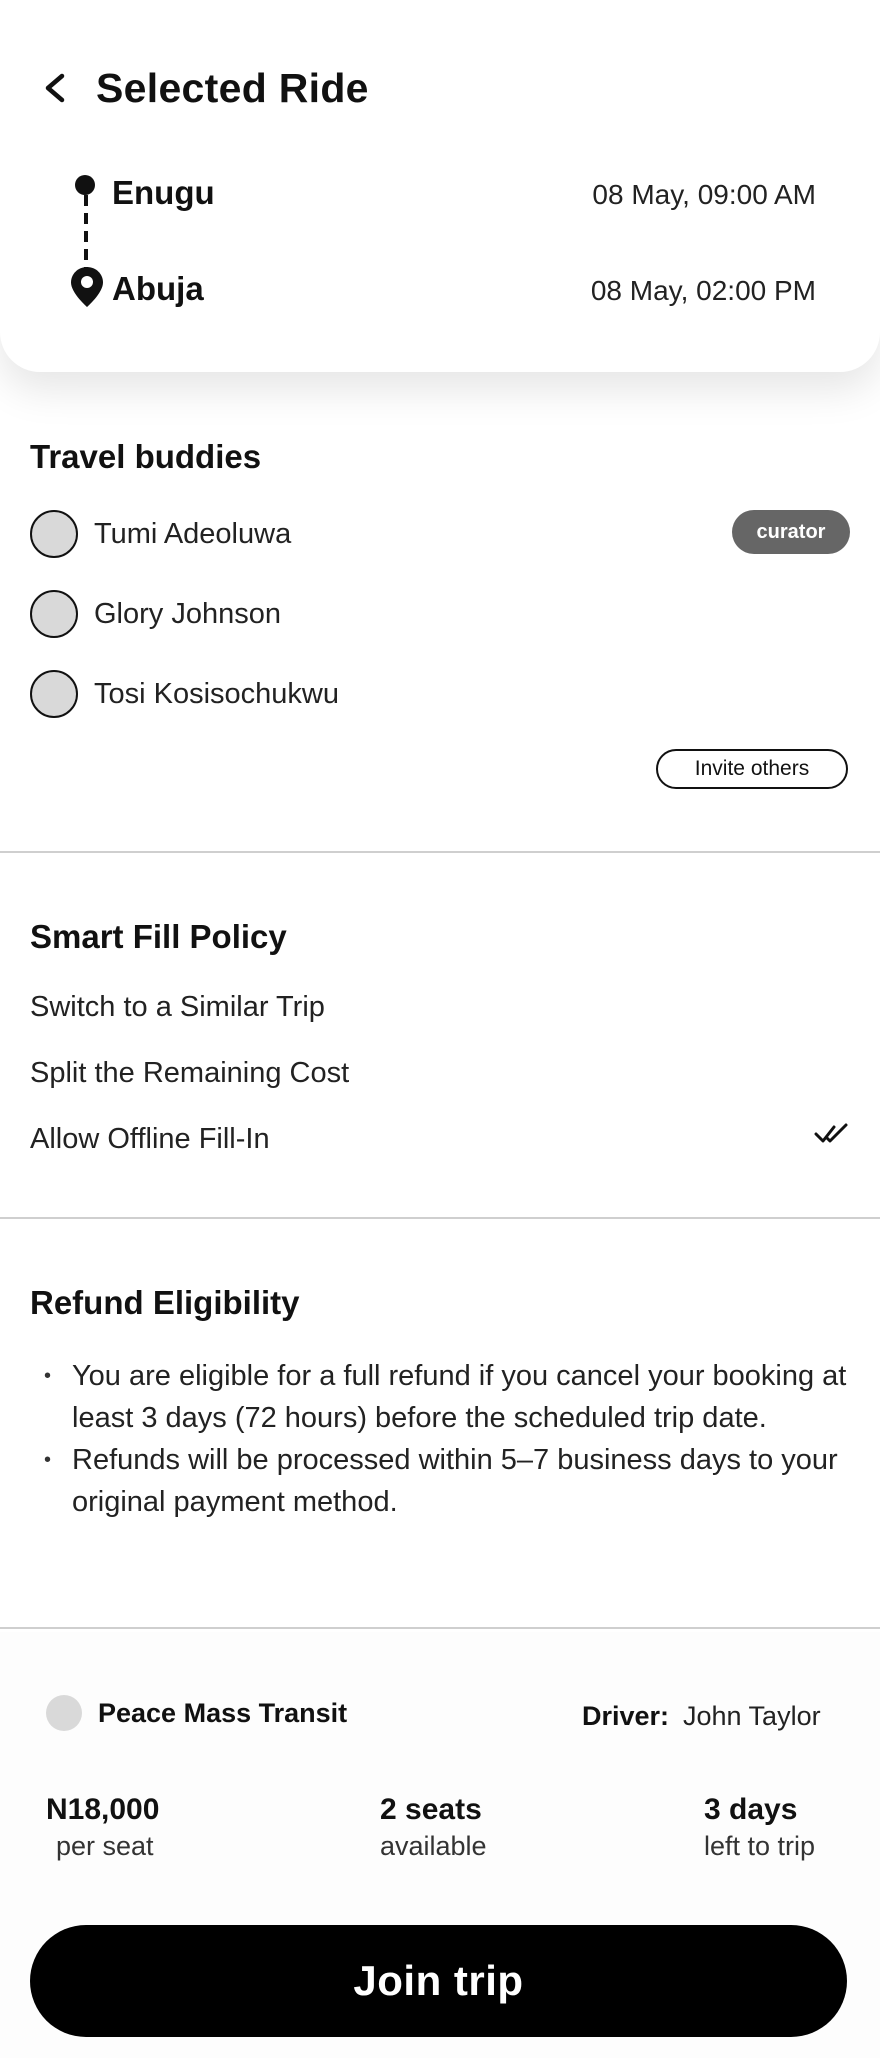  What do you see at coordinates (751, 1809) in the screenshot?
I see `countdown-value: 3 days` at bounding box center [751, 1809].